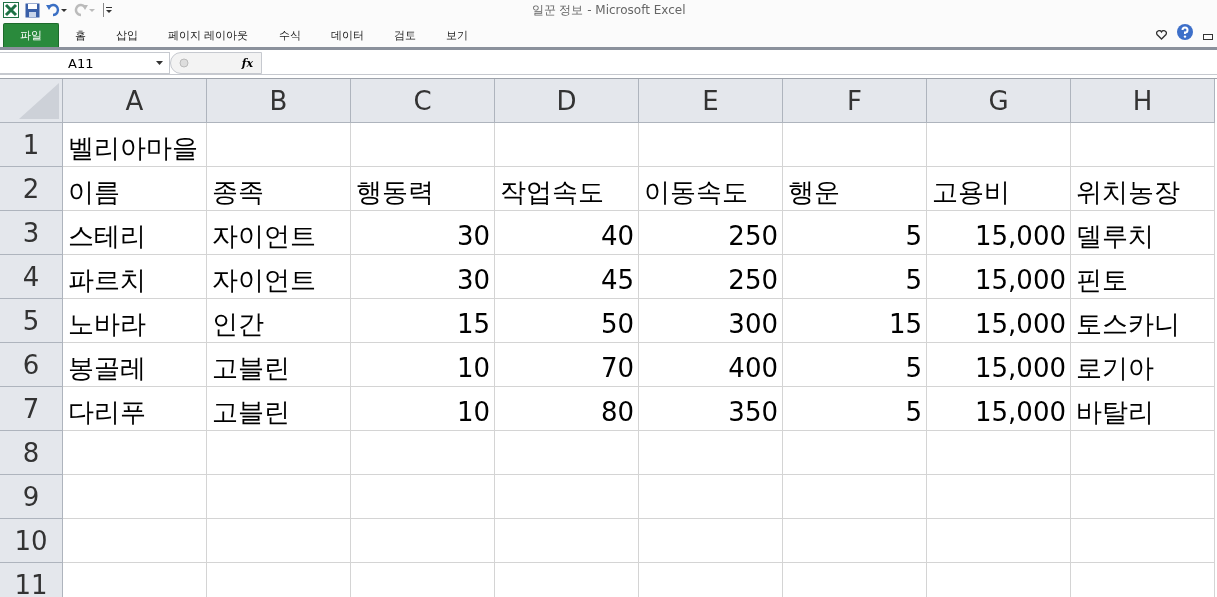 This screenshot has width=1217, height=597. Describe the element at coordinates (107, 10) in the screenshot. I see `customize-icon` at that location.